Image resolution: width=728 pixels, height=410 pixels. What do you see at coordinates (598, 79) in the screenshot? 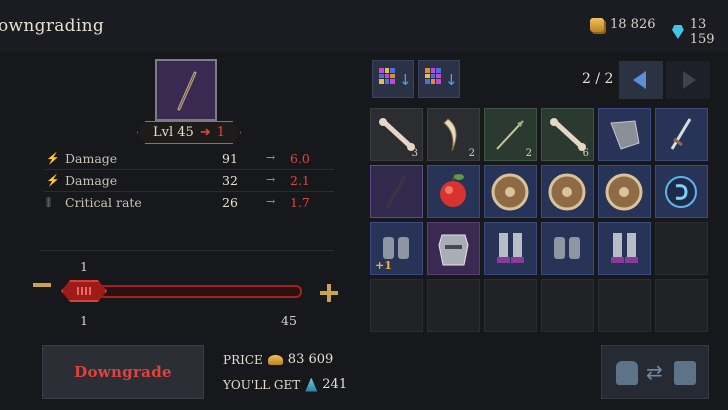
I see `page-indicator: 2 / 2` at bounding box center [598, 79].